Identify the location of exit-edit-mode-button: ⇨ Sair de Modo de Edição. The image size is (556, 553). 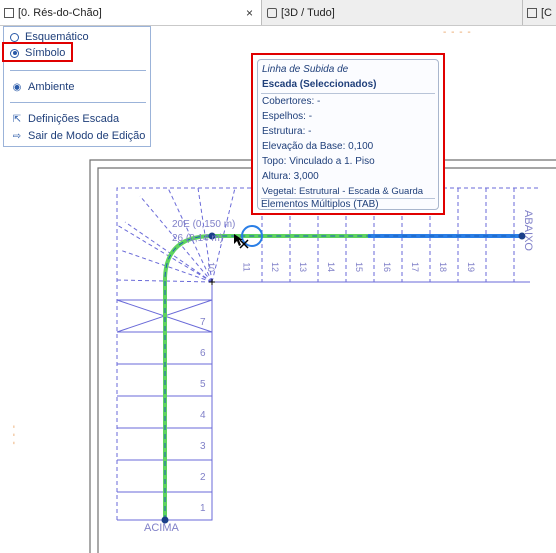
(78, 136).